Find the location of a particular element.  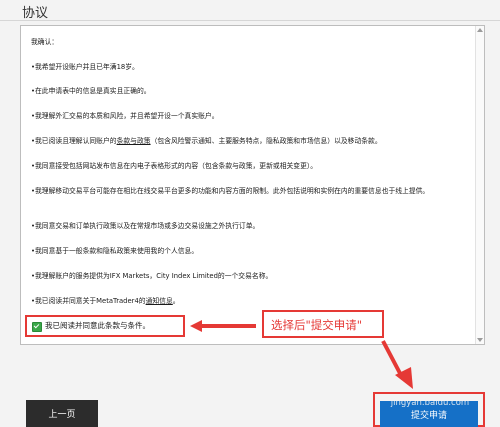

notice-info-link: 通知信息 is located at coordinates (159, 301).